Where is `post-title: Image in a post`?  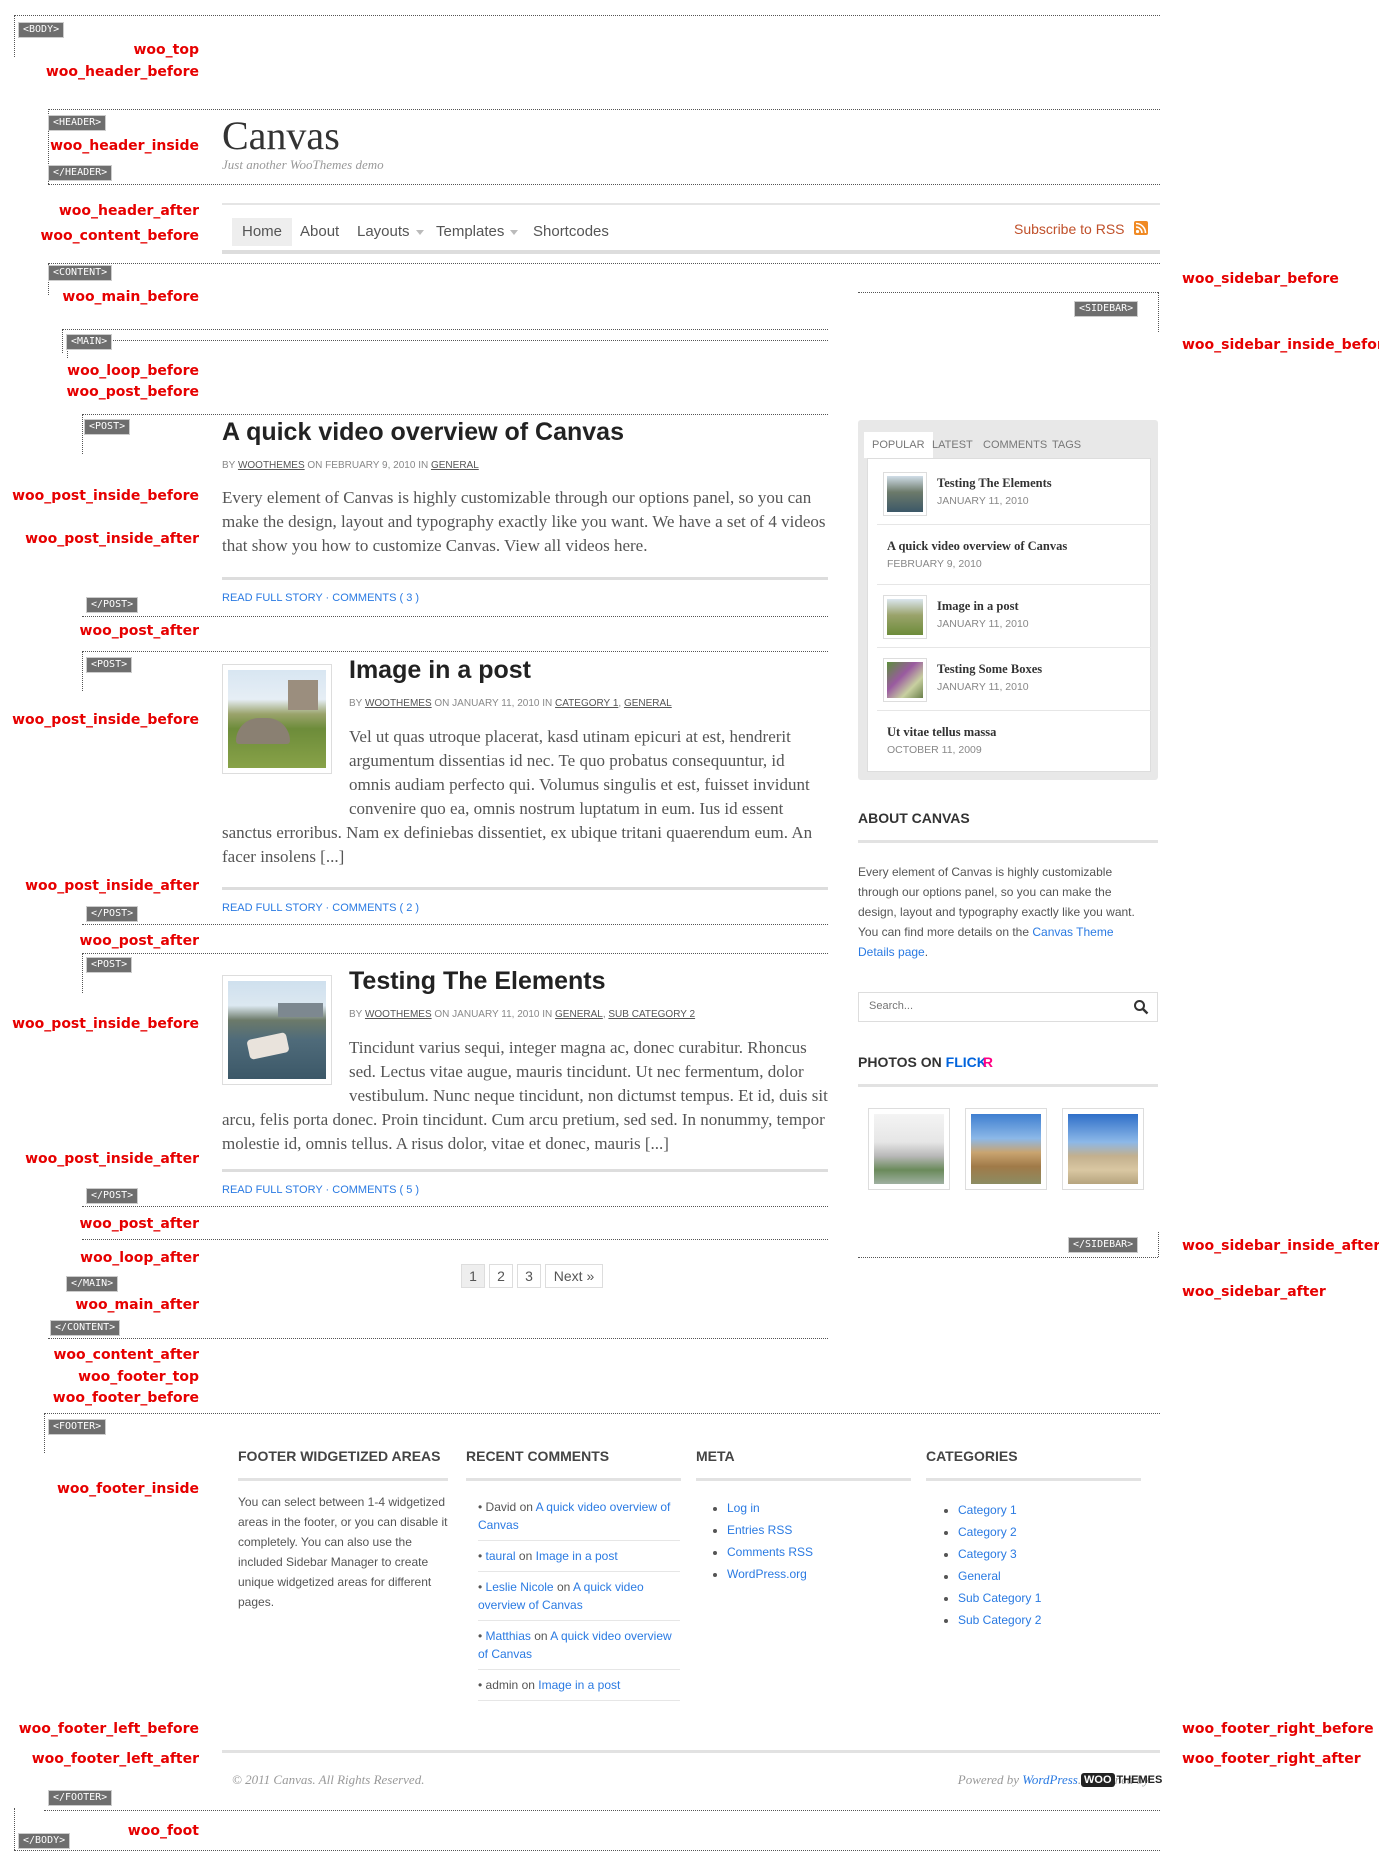
post-title: Image in a post is located at coordinates (440, 670).